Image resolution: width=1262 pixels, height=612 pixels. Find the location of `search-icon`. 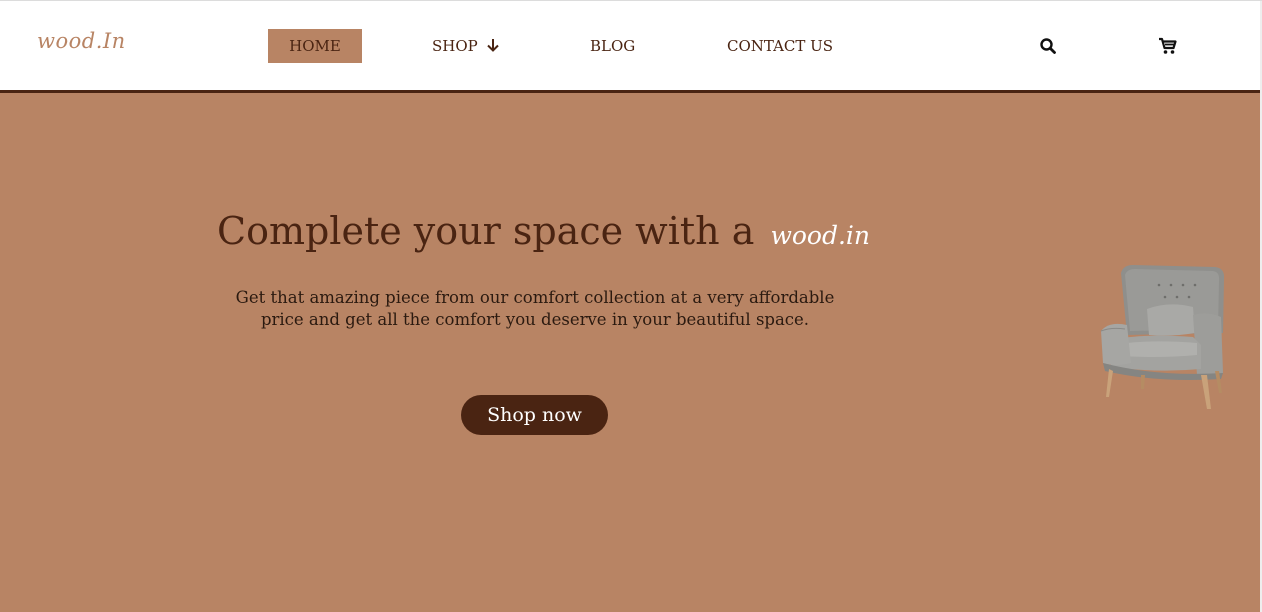

search-icon is located at coordinates (1048, 46).